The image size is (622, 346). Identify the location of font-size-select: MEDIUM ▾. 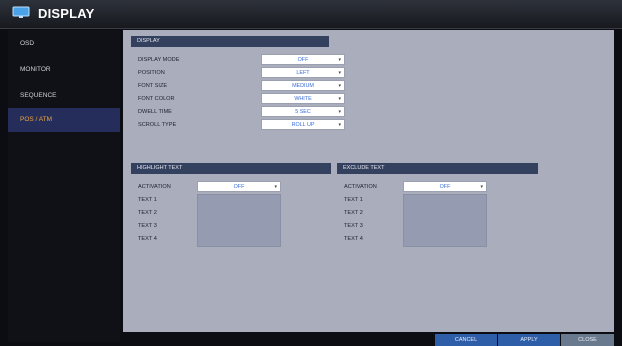
(303, 85).